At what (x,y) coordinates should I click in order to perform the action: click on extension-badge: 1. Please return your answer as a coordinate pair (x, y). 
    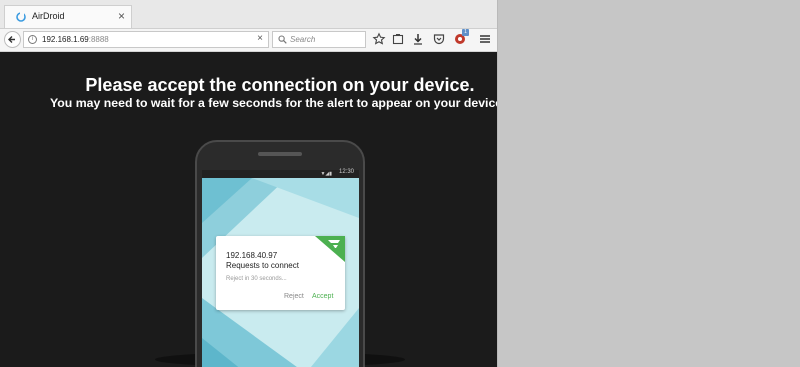
    Looking at the image, I should click on (465, 32).